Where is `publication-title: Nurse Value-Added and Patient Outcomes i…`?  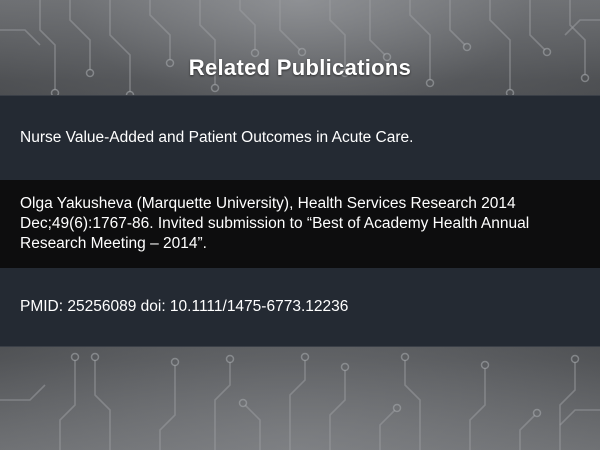 publication-title: Nurse Value-Added and Patient Outcomes i… is located at coordinates (217, 137).